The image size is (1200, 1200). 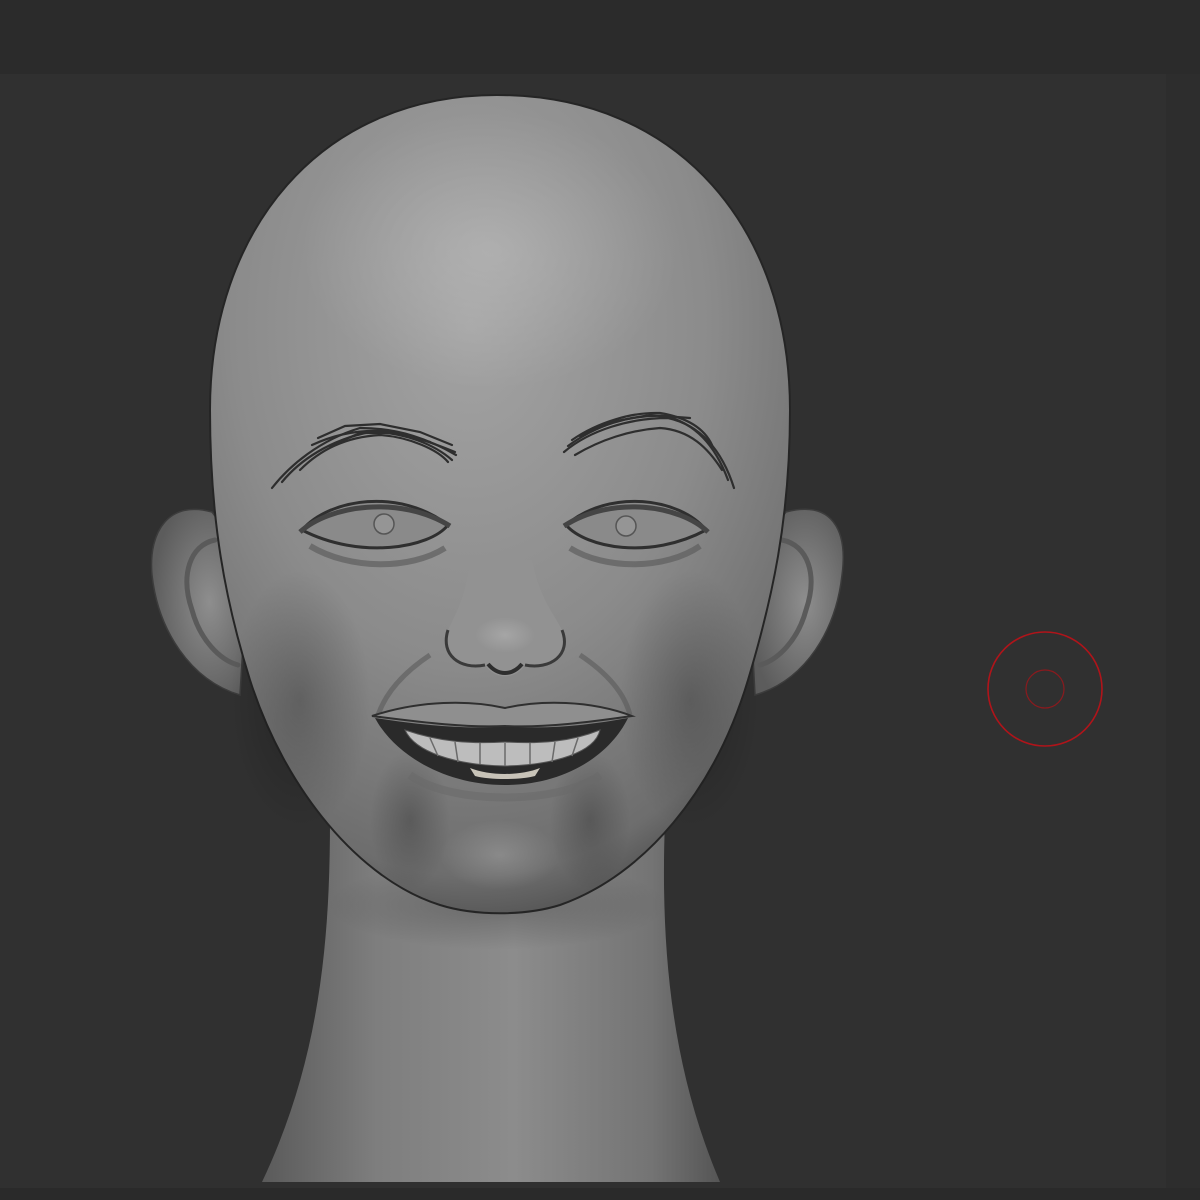 I want to click on bottom-bar-area, so click(x=600, y=1194).